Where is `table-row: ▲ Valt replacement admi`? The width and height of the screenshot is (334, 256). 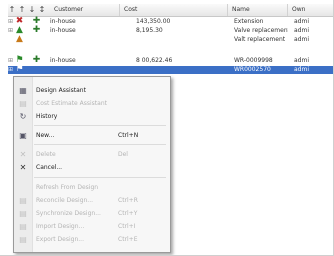 table-row: ▲ Valt replacement admi is located at coordinates (171, 39).